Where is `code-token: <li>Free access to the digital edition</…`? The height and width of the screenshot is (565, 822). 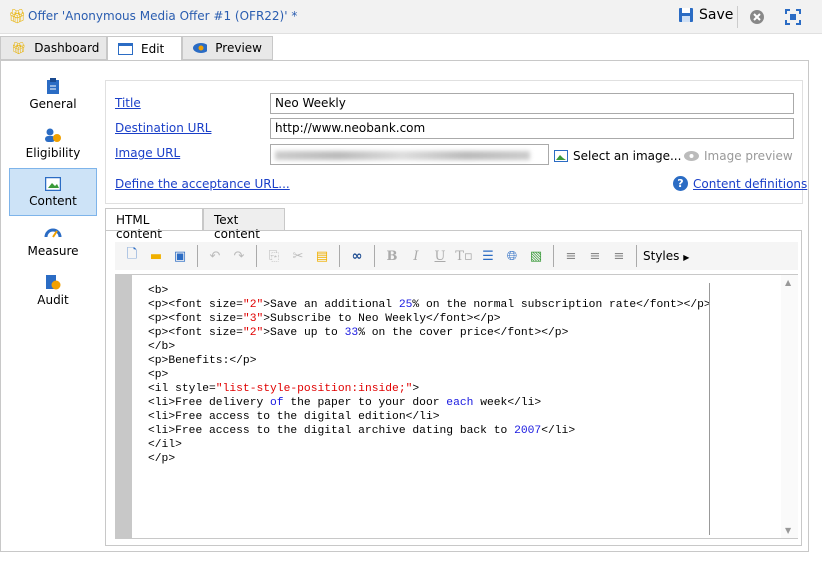
code-token: <li>Free access to the digital edition</… is located at coordinates (294, 417).